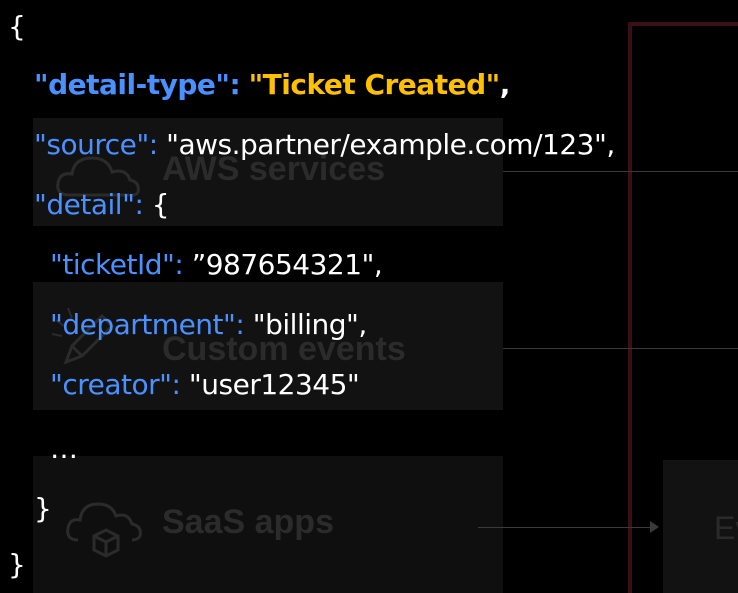 The width and height of the screenshot is (738, 593). Describe the element at coordinates (374, 84) in the screenshot. I see `detail-type-value: "Ticket Created"` at that location.